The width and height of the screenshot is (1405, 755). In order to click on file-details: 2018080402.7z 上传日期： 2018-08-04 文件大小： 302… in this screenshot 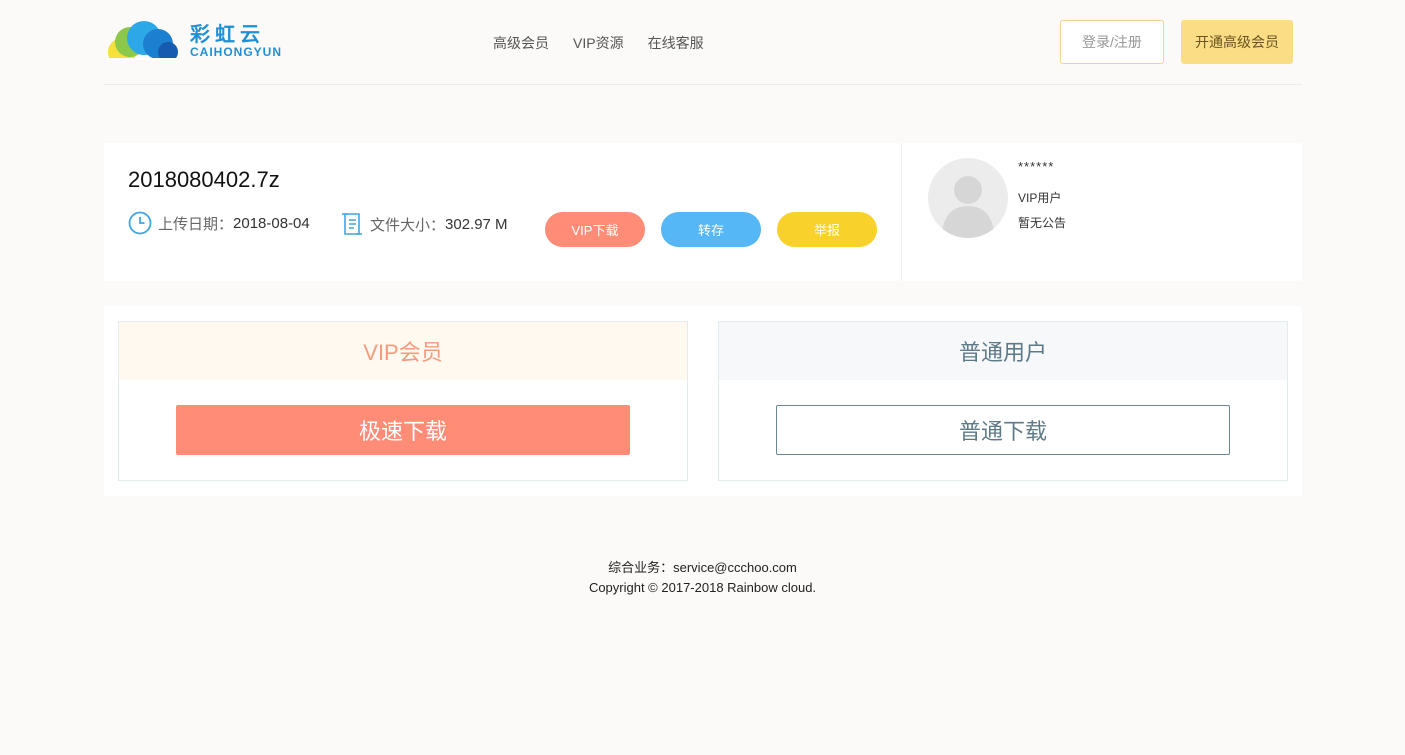, I will do `click(503, 212)`.